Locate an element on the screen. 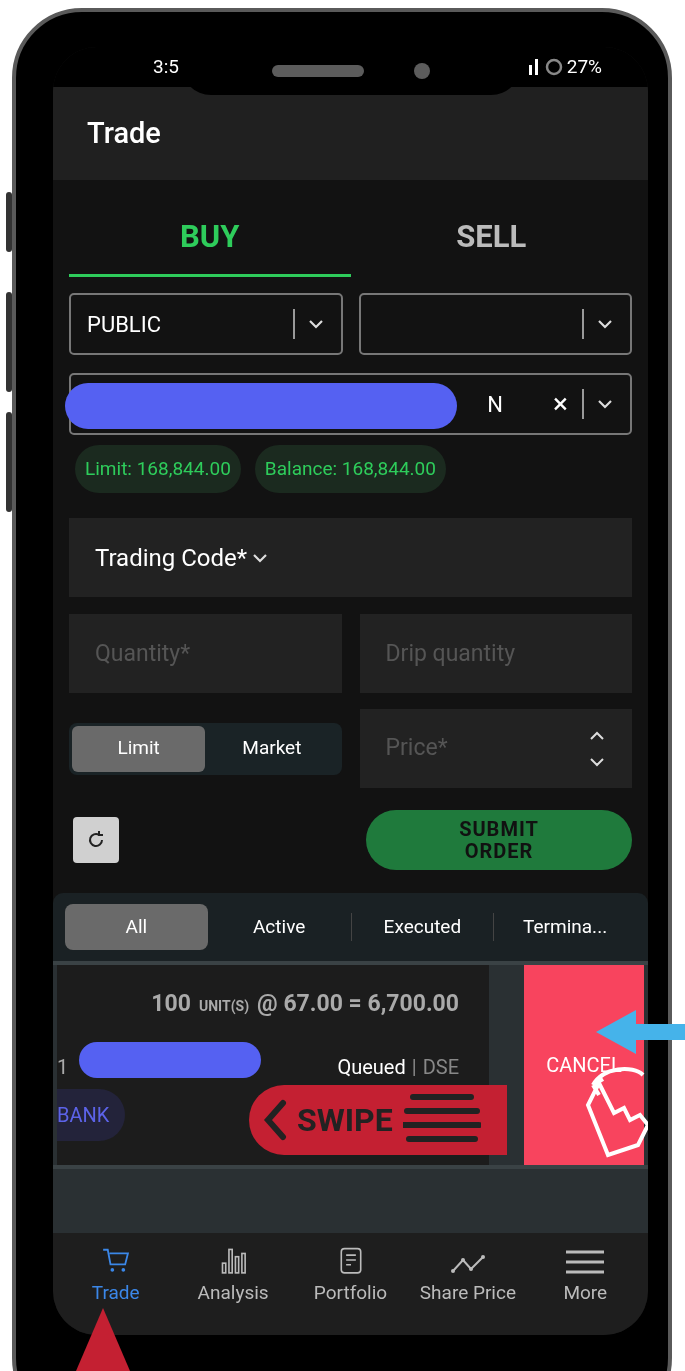  signal-icon is located at coordinates (534, 67).